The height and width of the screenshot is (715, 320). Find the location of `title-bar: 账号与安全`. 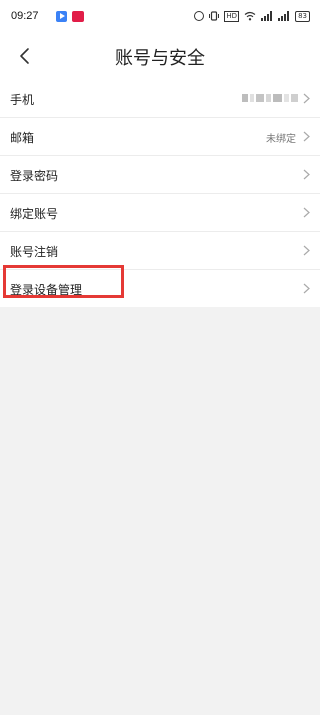

title-bar: 账号与安全 is located at coordinates (160, 57).